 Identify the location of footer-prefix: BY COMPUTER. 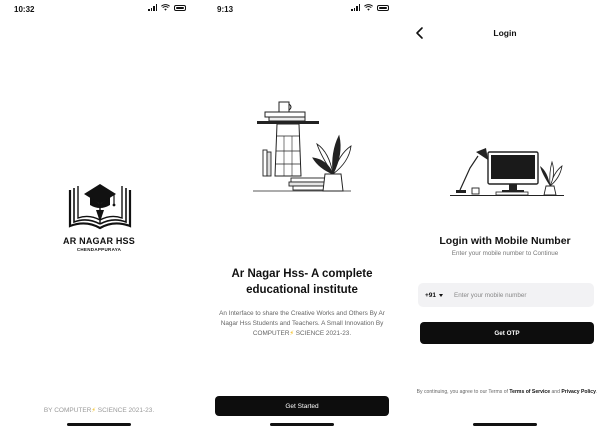
(67, 410).